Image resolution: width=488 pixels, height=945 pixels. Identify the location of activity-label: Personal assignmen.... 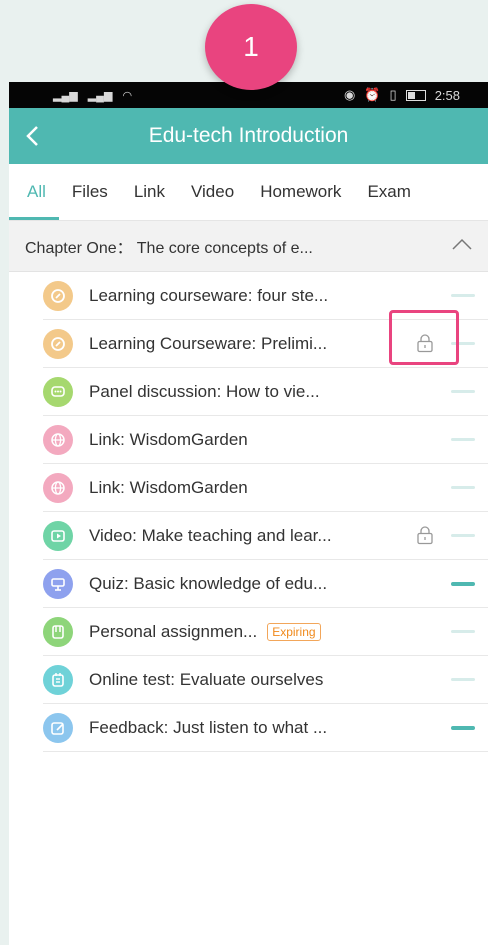
(173, 631).